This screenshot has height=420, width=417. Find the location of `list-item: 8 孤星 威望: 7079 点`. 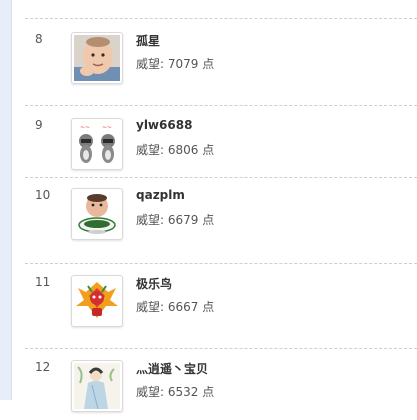

list-item: 8 孤星 威望: 7079 点 is located at coordinates (221, 62).